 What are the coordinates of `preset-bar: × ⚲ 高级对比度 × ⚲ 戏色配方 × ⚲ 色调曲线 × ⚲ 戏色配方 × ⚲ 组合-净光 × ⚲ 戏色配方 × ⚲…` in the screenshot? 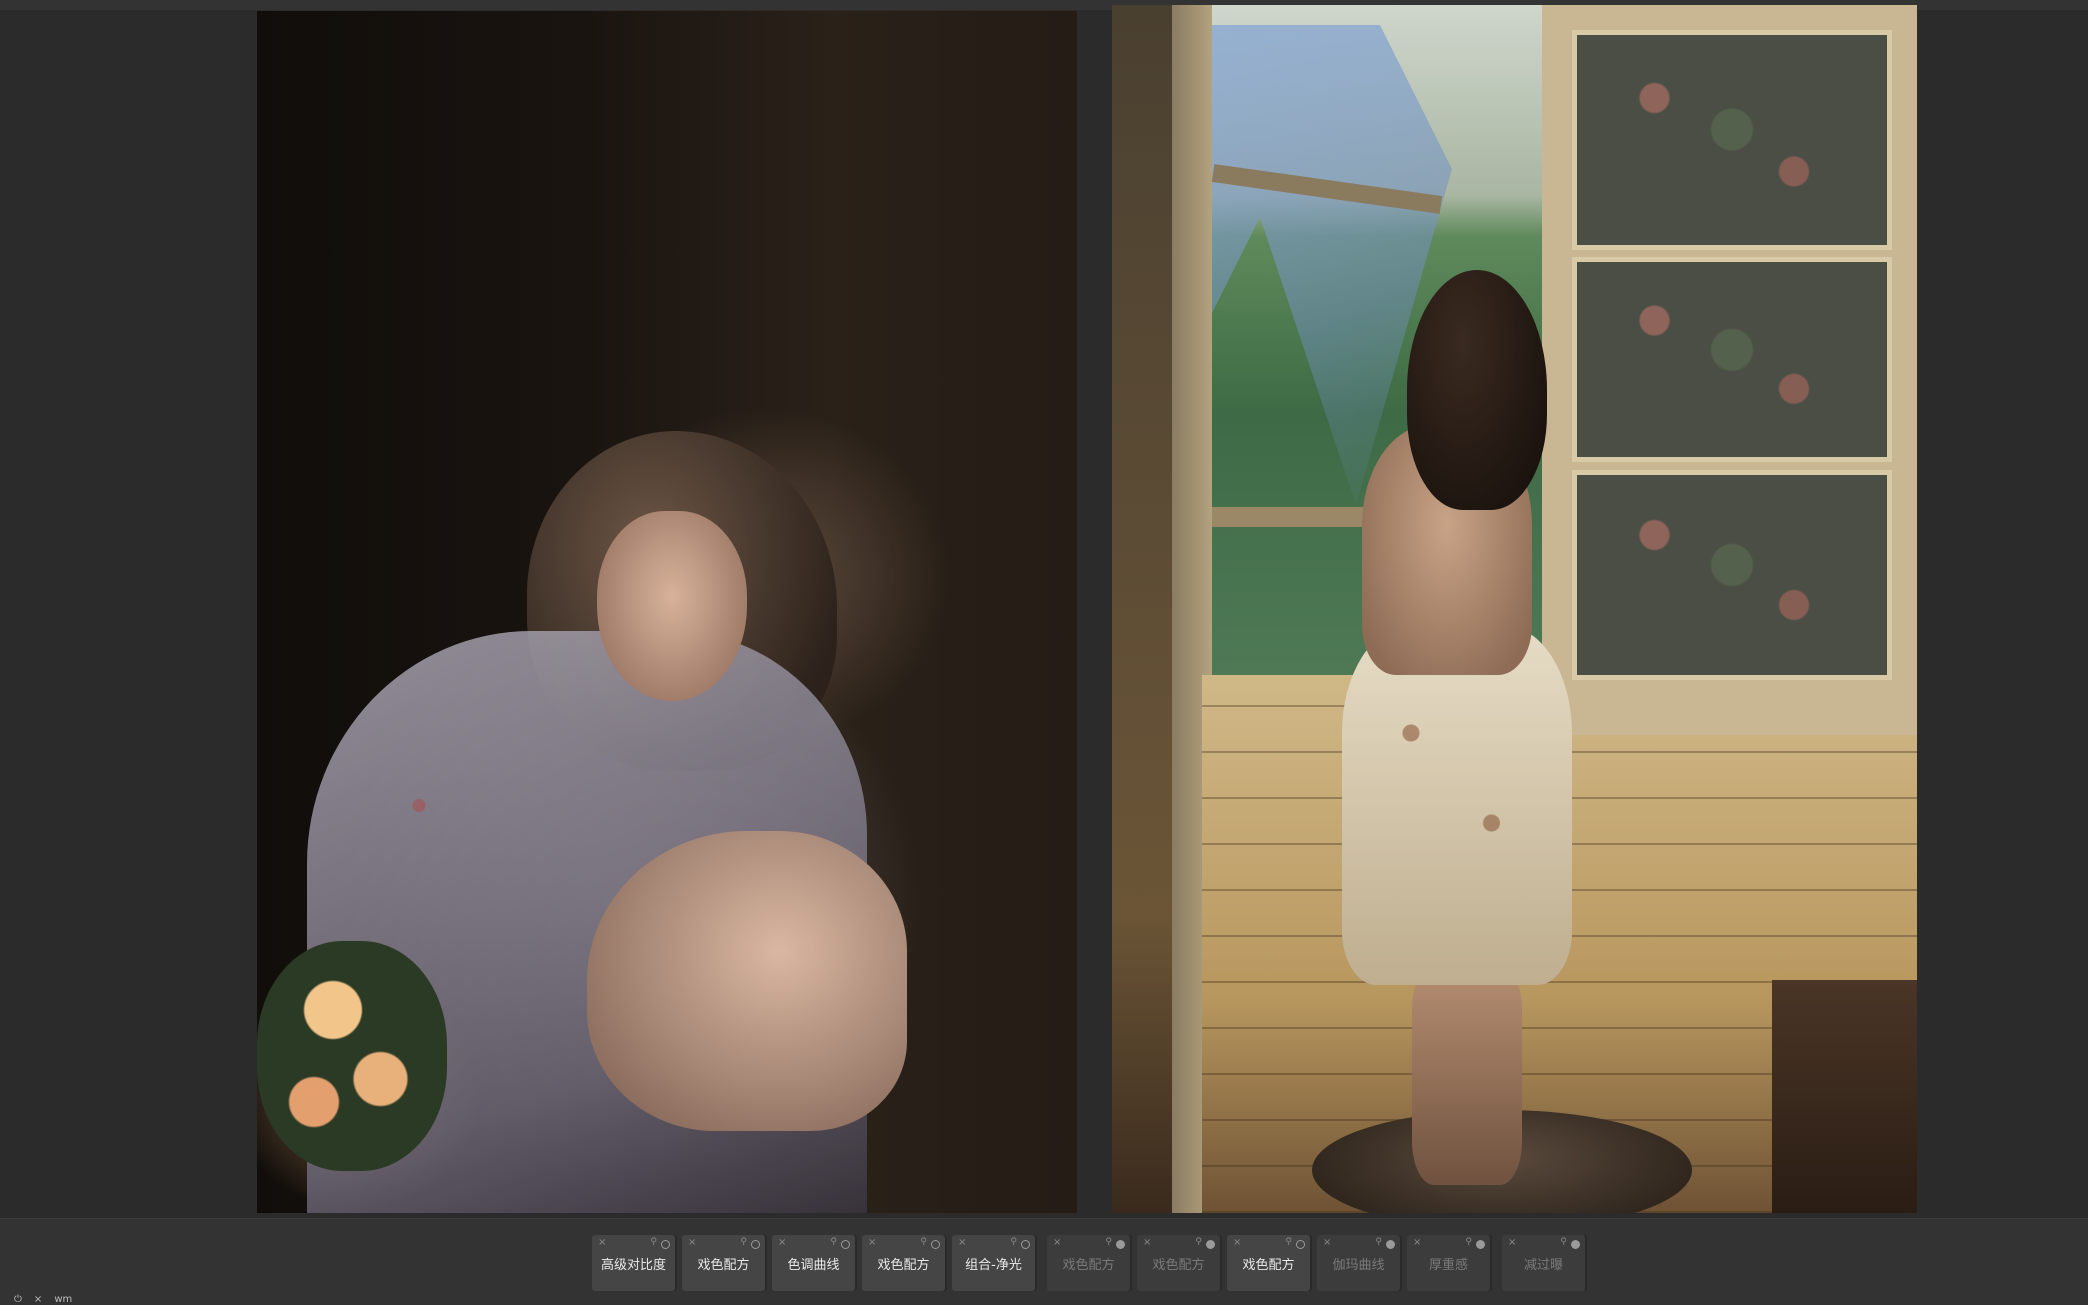 It's located at (1044, 1261).